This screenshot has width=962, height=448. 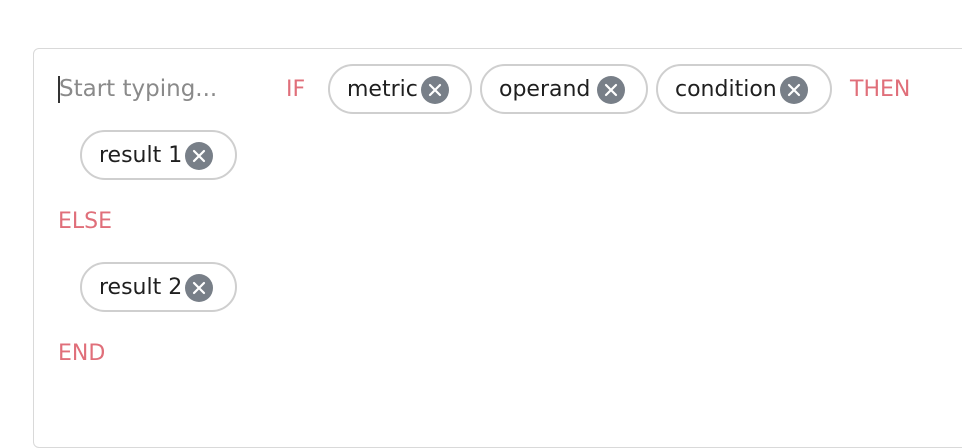 I want to click on chip-condition: condition, so click(x=744, y=89).